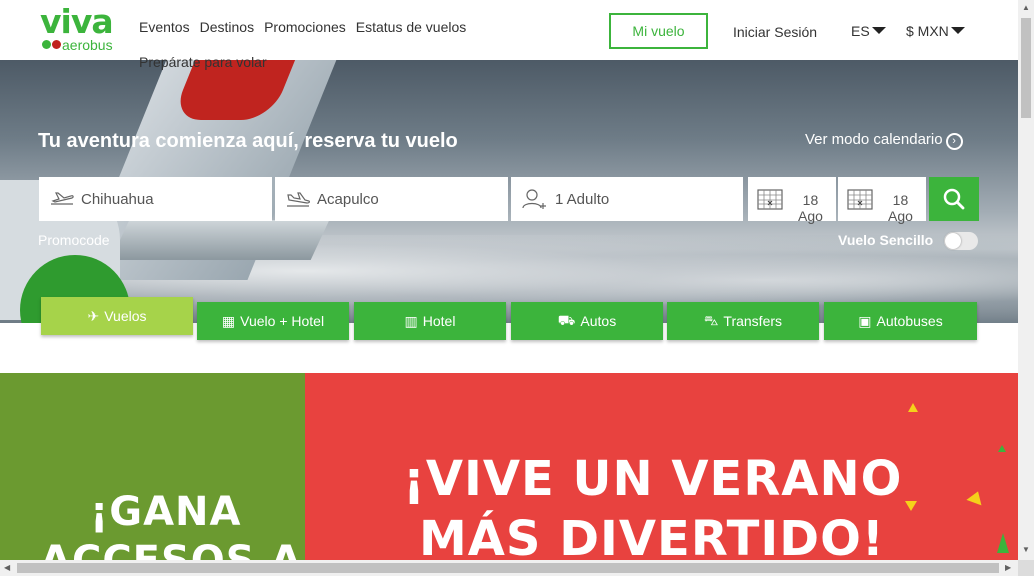 This screenshot has height=576, width=1034. What do you see at coordinates (865, 320) in the screenshot?
I see `bus-icon: ▣` at bounding box center [865, 320].